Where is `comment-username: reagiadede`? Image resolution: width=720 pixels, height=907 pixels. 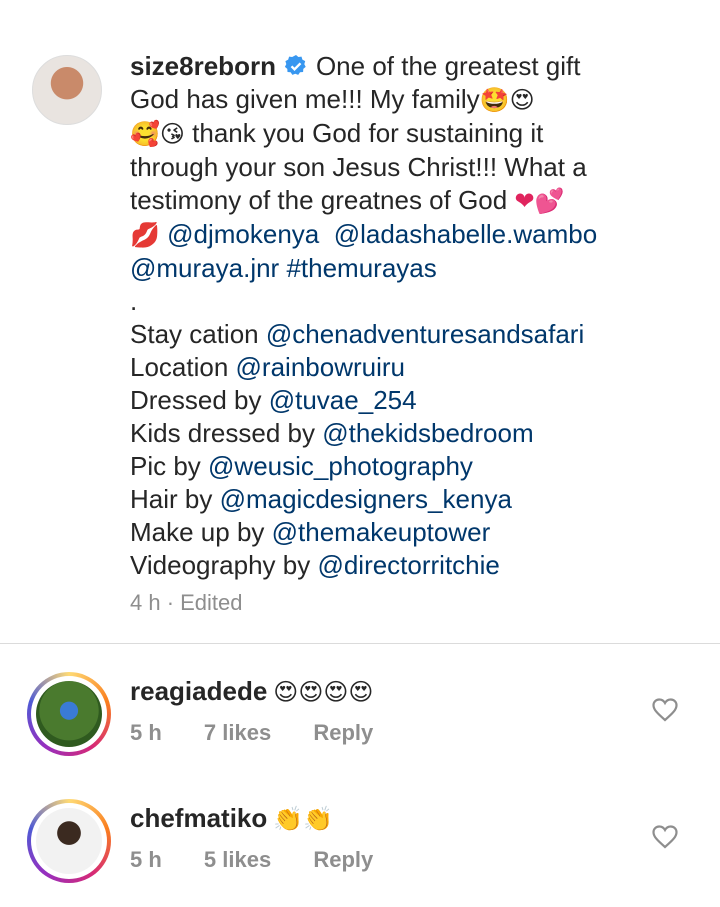 comment-username: reagiadede is located at coordinates (198, 691).